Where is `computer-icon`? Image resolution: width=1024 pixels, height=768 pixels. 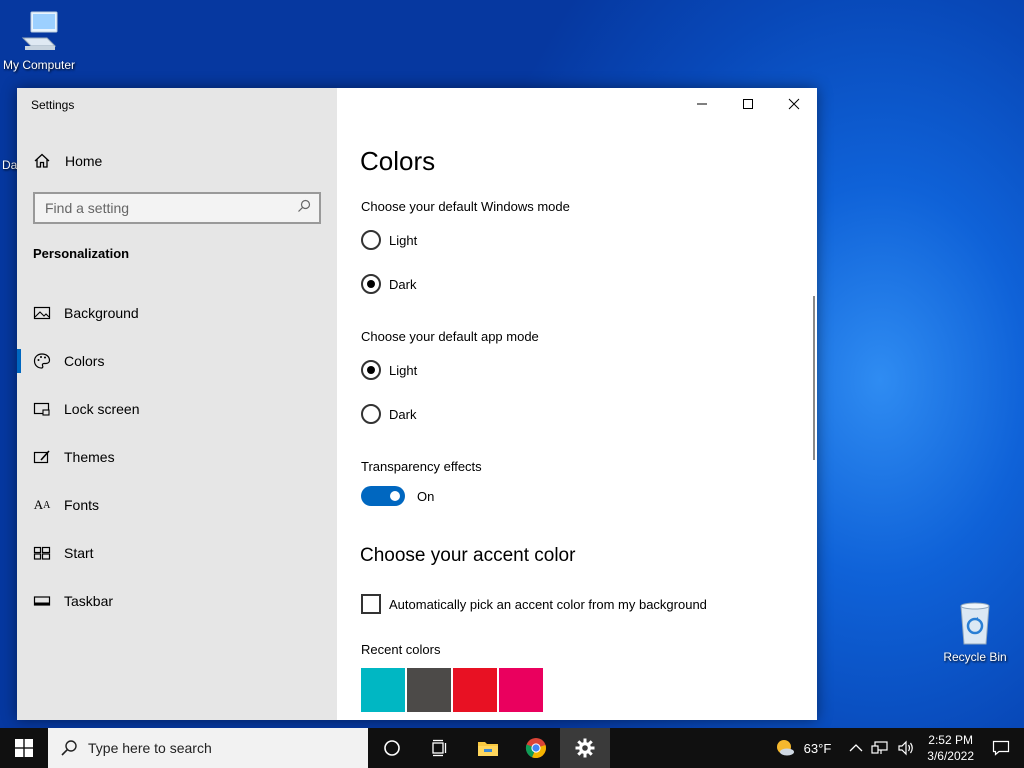 computer-icon is located at coordinates (39, 32).